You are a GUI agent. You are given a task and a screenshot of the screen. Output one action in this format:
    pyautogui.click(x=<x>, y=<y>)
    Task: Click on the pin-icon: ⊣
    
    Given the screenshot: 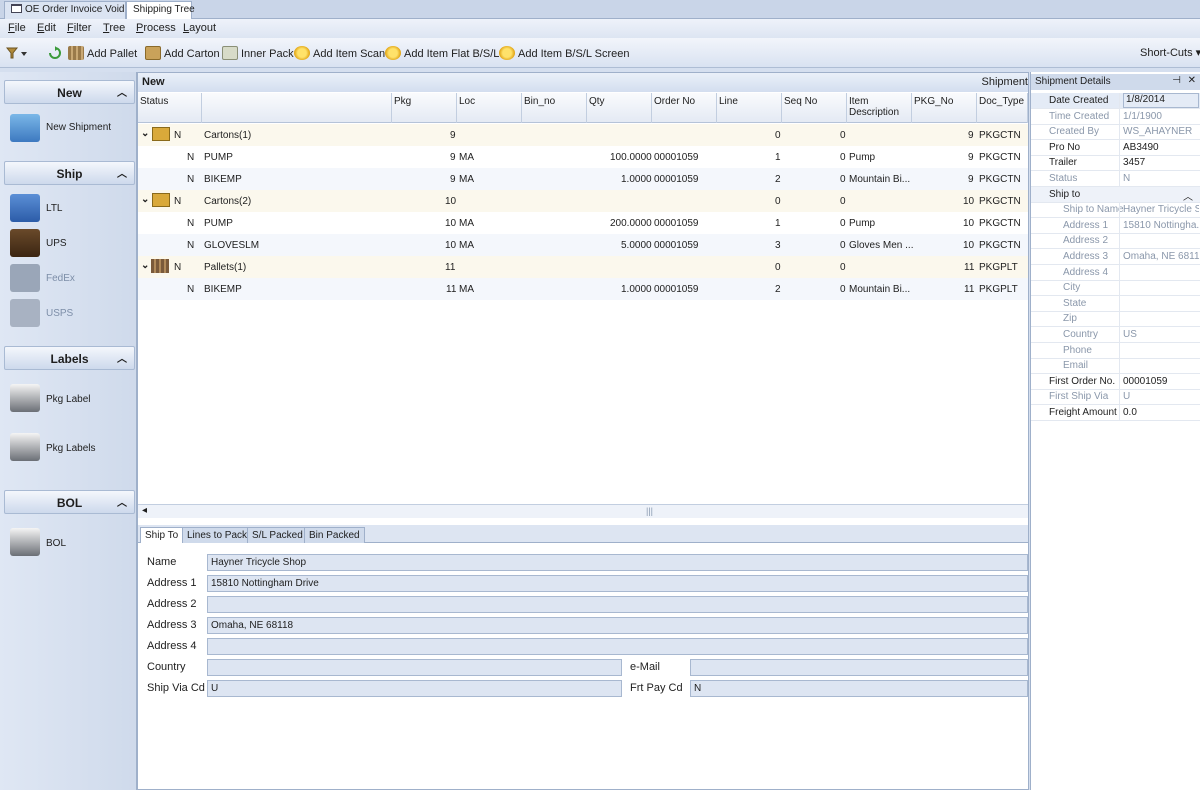 What is the action you would take?
    pyautogui.click(x=1176, y=80)
    